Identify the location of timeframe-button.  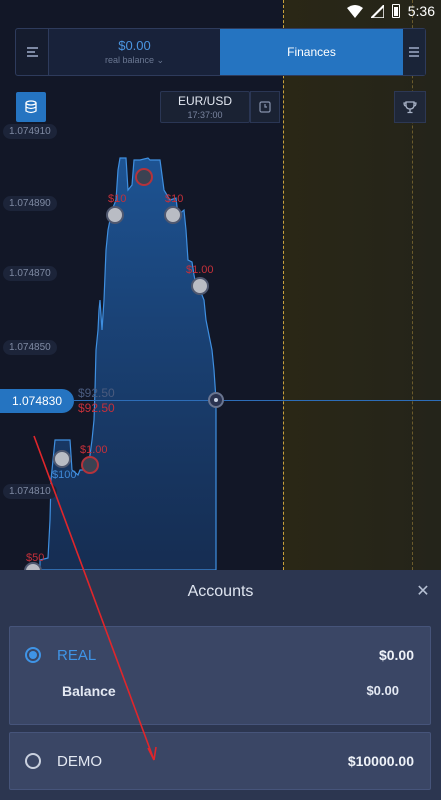
(265, 107).